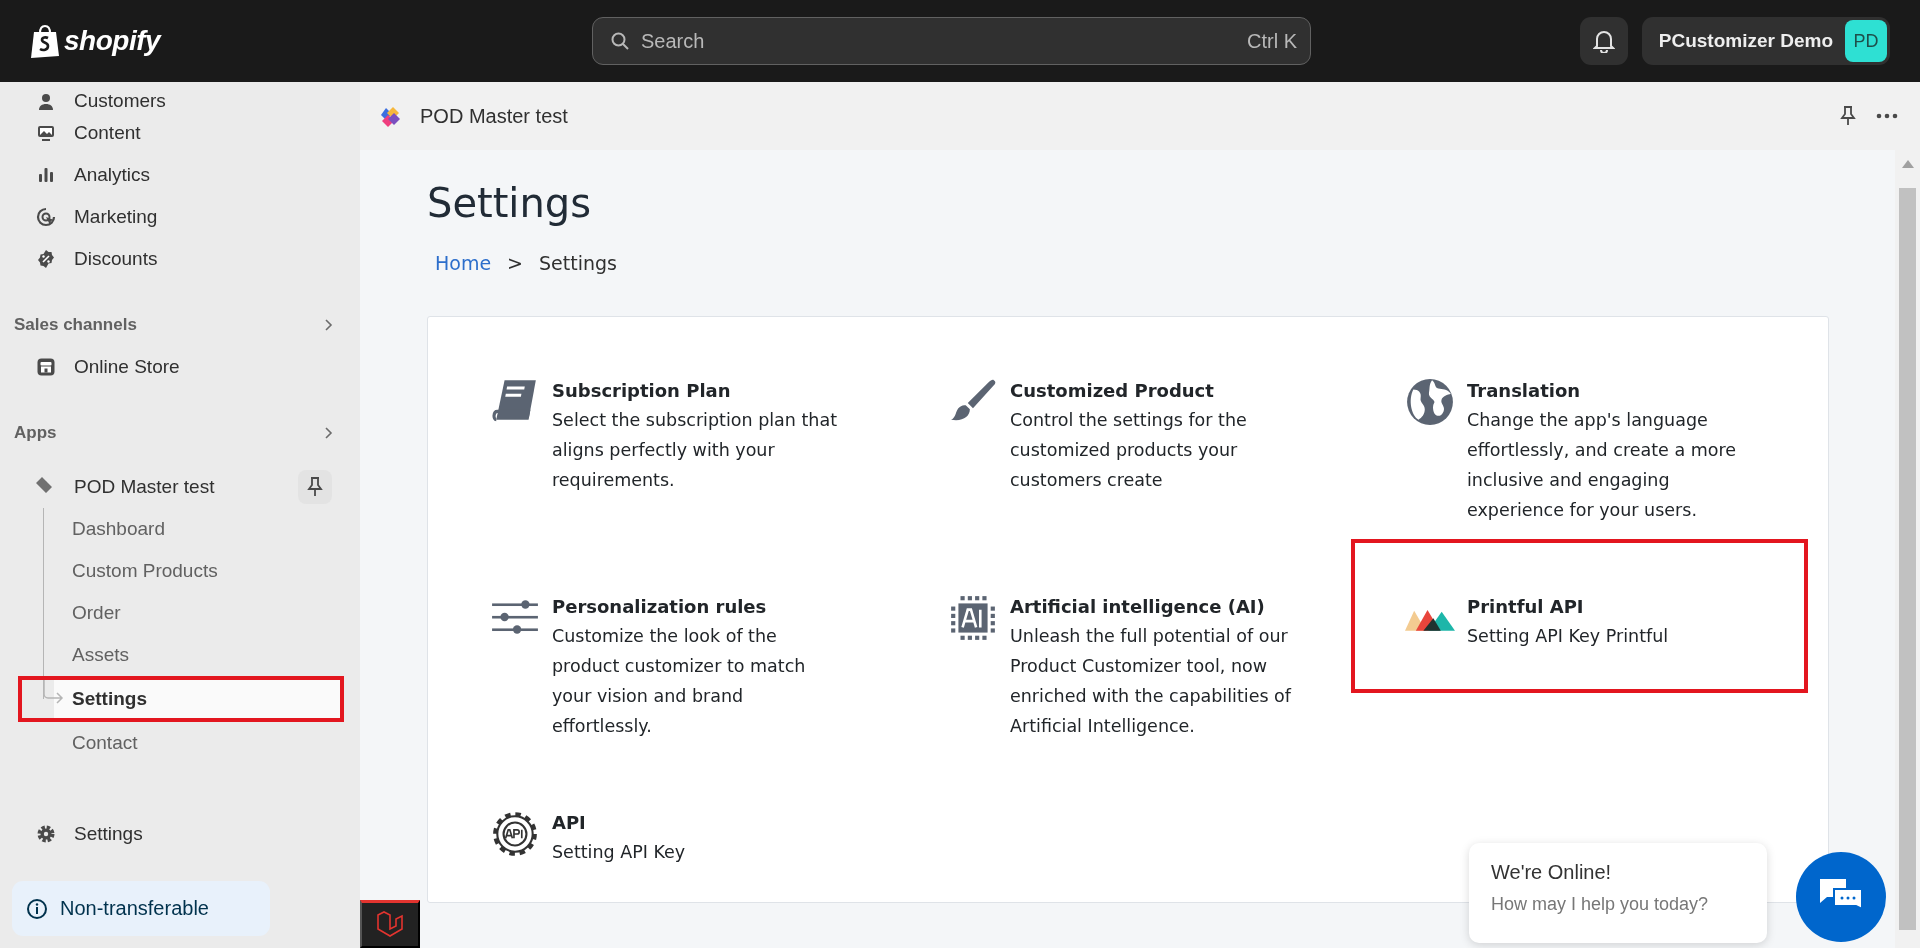 Image resolution: width=1920 pixels, height=948 pixels. What do you see at coordinates (569, 823) in the screenshot?
I see `option-title: API` at bounding box center [569, 823].